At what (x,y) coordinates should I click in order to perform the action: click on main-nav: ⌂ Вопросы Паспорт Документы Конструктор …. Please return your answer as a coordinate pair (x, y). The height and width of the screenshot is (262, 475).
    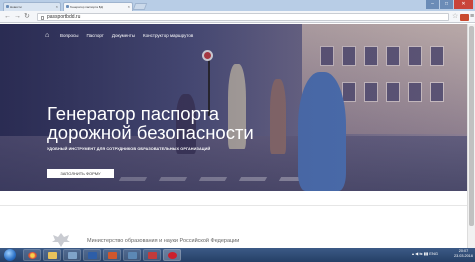
    Looking at the image, I should click on (119, 35).